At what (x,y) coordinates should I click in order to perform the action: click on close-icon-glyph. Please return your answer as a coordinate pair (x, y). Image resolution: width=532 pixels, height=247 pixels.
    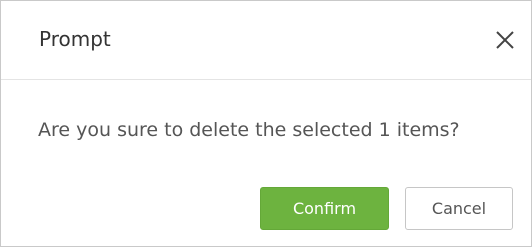
    Looking at the image, I should click on (505, 40).